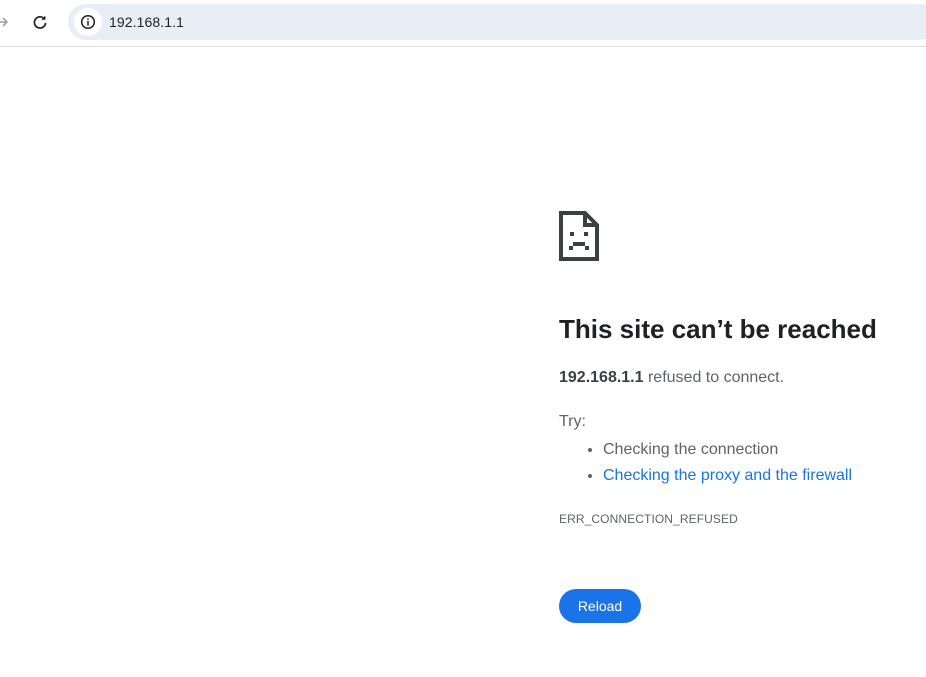 Image resolution: width=926 pixels, height=677 pixels. I want to click on suggestion-item: Checking the proxy and the firewall, so click(727, 476).